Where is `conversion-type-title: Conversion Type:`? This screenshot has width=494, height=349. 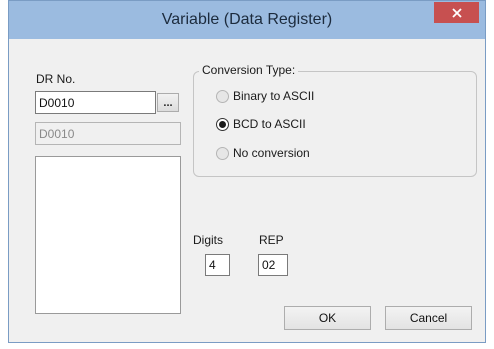
conversion-type-title: Conversion Type: is located at coordinates (249, 70).